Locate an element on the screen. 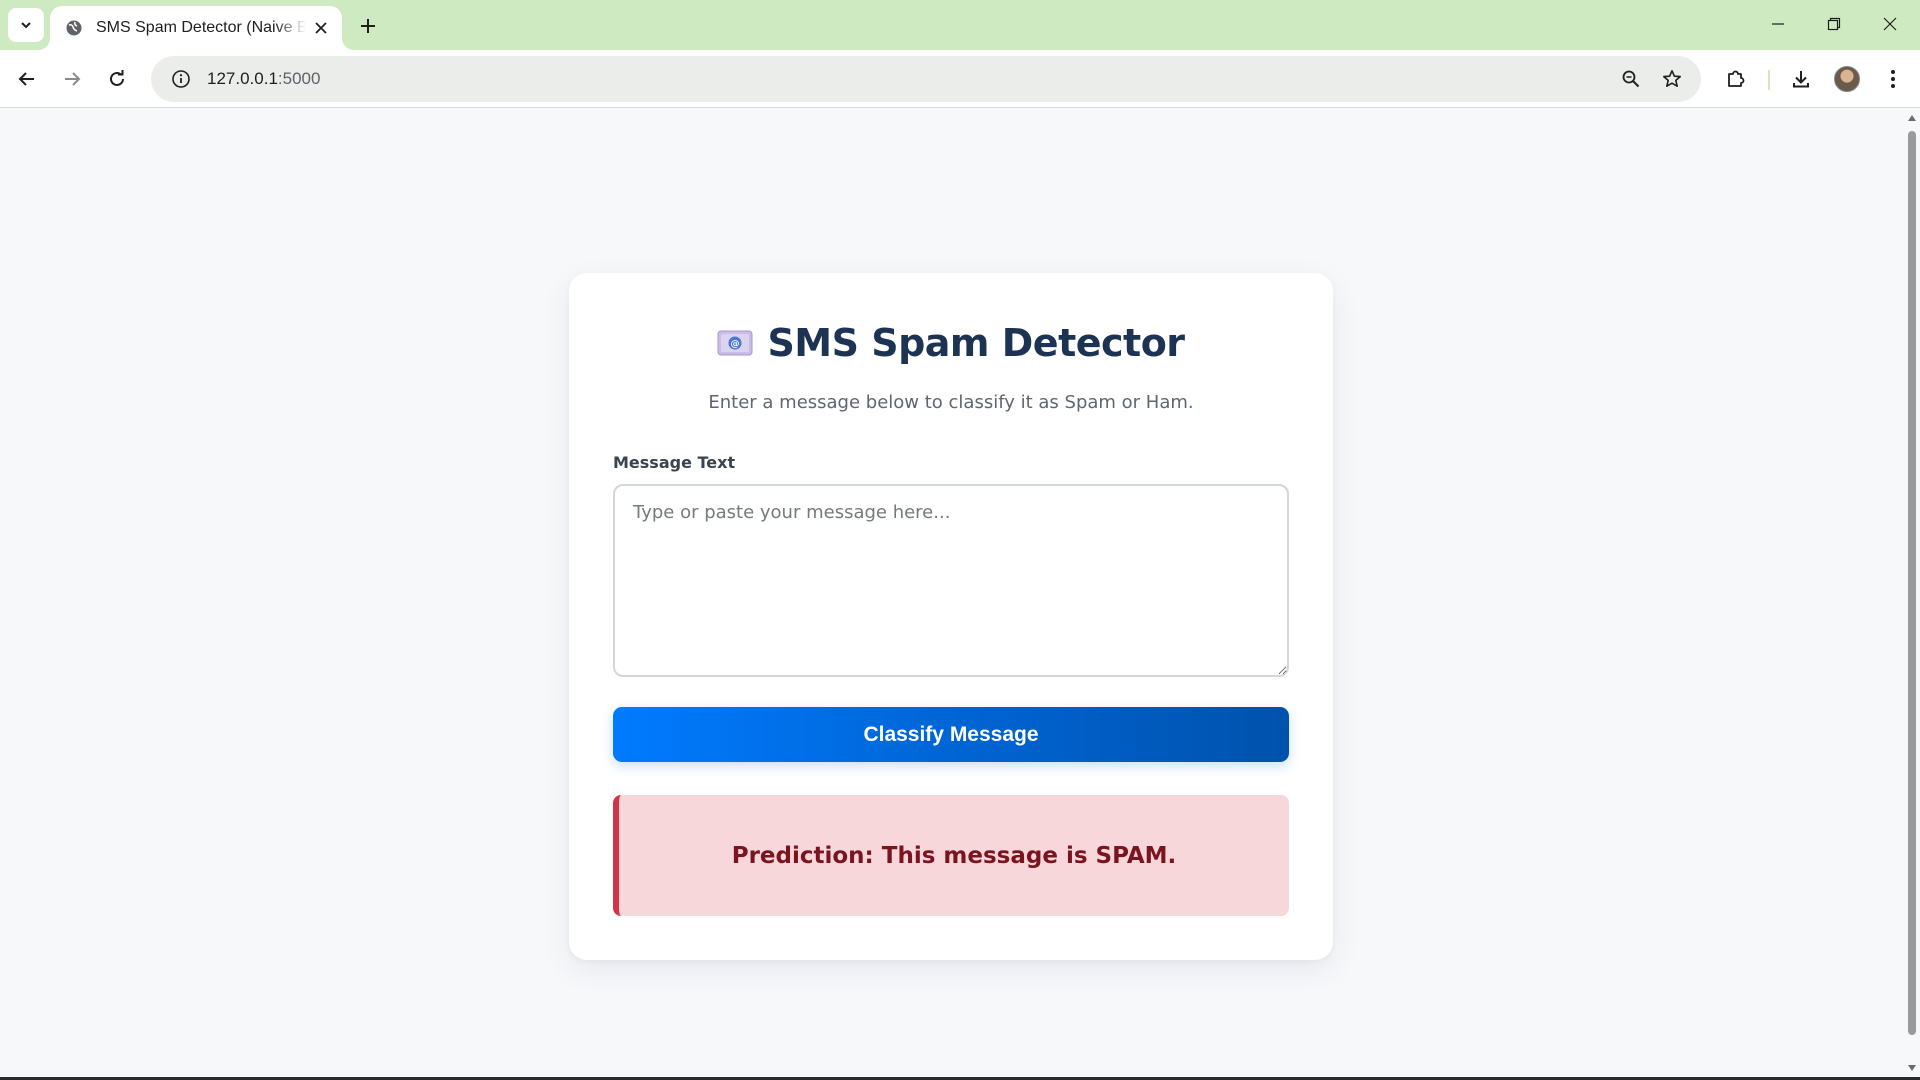 The width and height of the screenshot is (1920, 1080). arrow-right-icon is located at coordinates (73, 79).